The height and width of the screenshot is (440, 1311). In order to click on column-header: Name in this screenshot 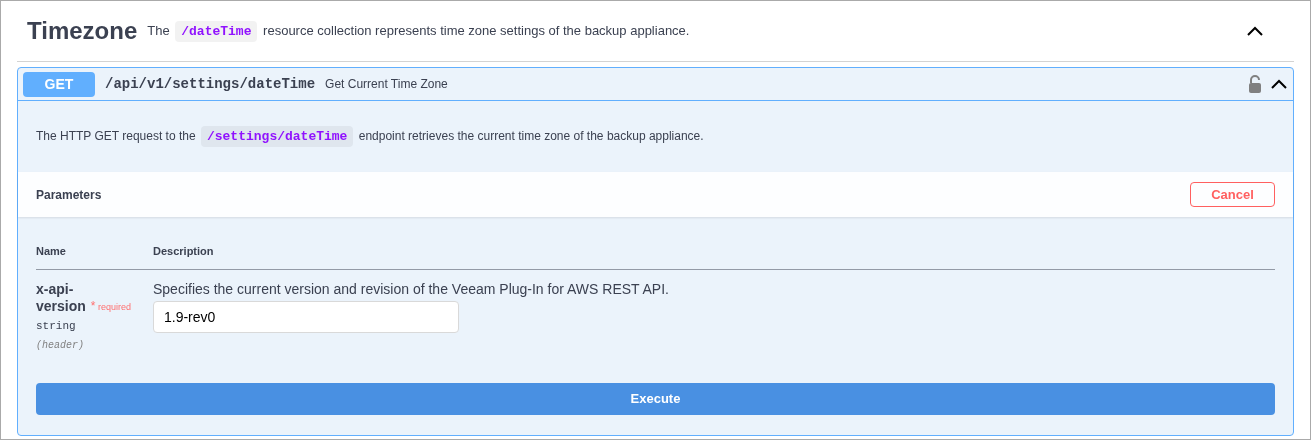, I will do `click(51, 251)`.